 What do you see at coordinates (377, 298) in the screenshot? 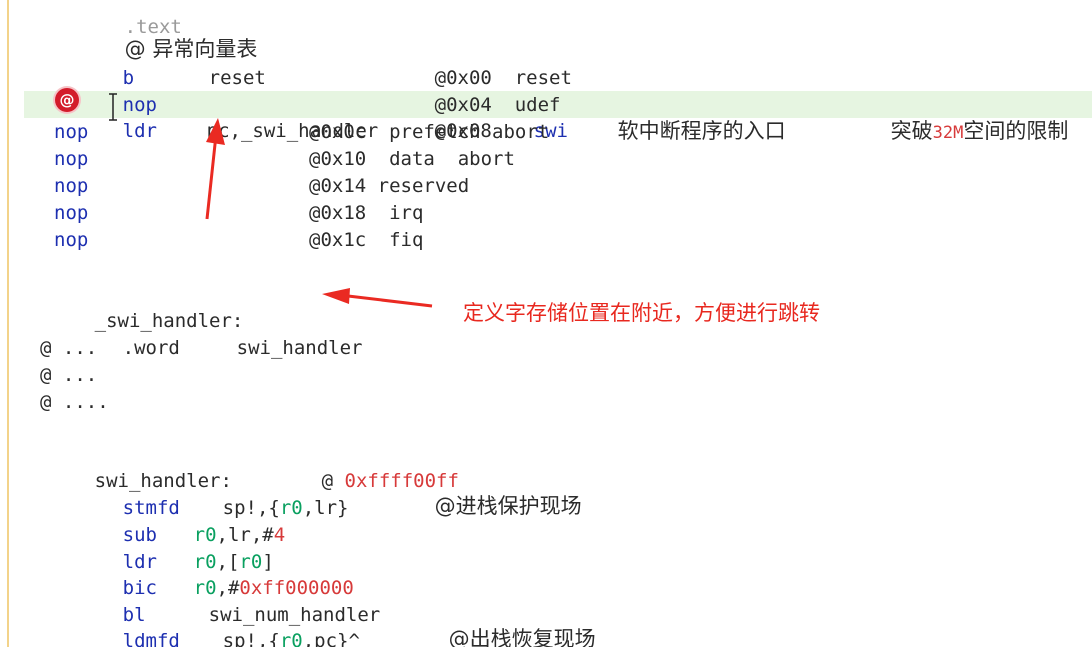
I see `arrow-left-icon` at bounding box center [377, 298].